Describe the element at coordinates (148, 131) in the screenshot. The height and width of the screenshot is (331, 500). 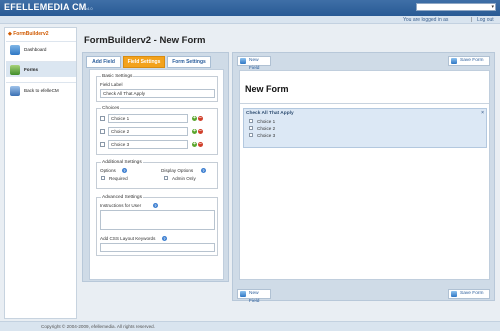
I see `choice-input: Choice 2` at that location.